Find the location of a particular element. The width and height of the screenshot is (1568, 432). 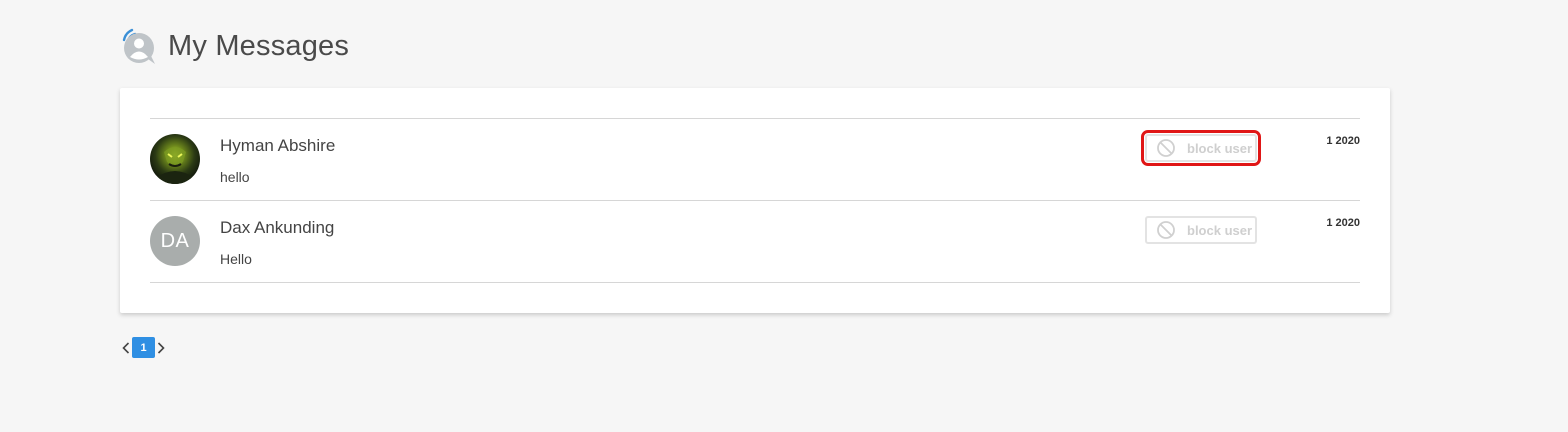

avatar is located at coordinates (175, 159).